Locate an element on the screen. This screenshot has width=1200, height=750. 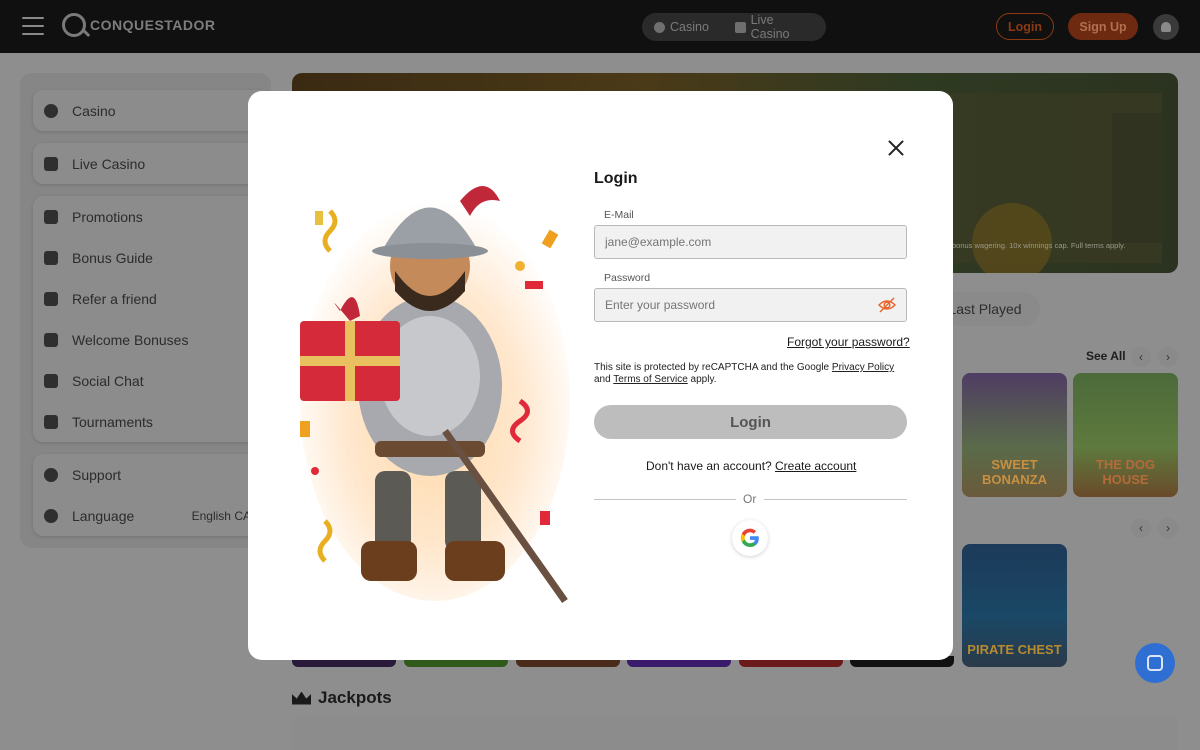
jackpots-panel is located at coordinates (735, 733).